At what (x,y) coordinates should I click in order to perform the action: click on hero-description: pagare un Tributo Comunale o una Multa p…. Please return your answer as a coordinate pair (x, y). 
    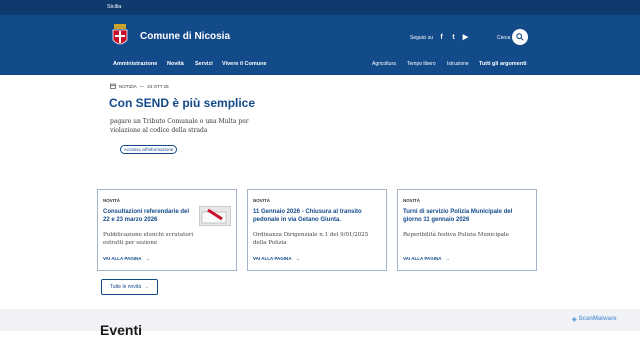
    Looking at the image, I should click on (179, 126).